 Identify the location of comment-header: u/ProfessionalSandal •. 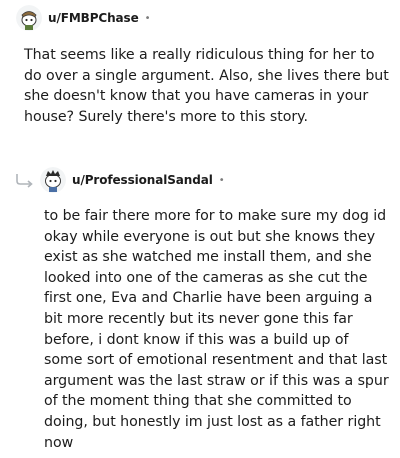
(119, 180).